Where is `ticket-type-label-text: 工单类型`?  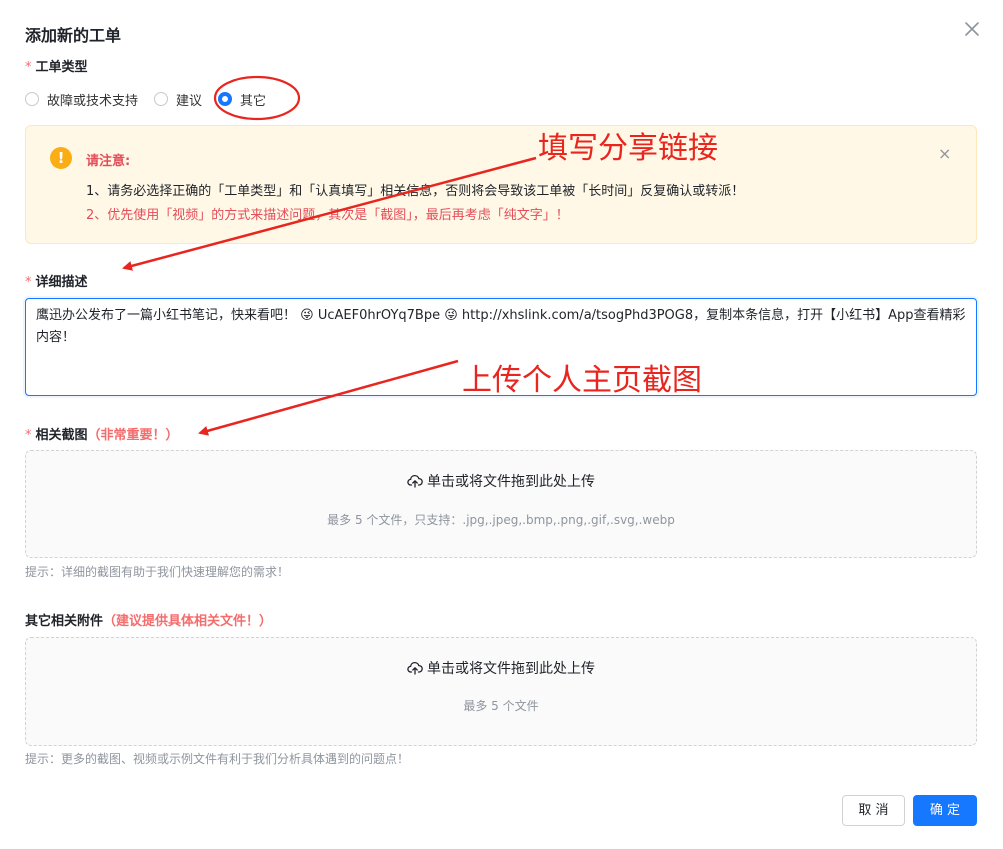 ticket-type-label-text: 工单类型 is located at coordinates (61, 67).